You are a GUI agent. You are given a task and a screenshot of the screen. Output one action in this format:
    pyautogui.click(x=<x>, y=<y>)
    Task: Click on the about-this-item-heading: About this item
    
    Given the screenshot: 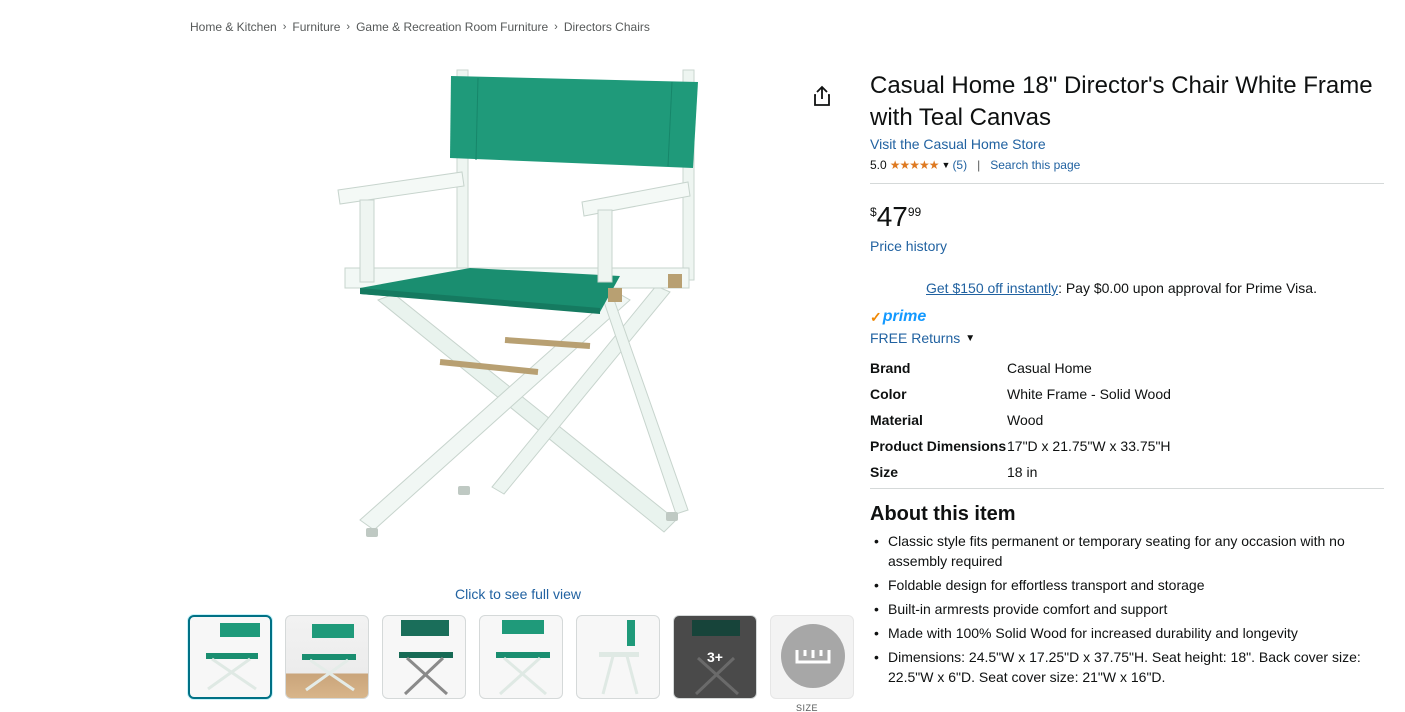 What is the action you would take?
    pyautogui.click(x=943, y=514)
    